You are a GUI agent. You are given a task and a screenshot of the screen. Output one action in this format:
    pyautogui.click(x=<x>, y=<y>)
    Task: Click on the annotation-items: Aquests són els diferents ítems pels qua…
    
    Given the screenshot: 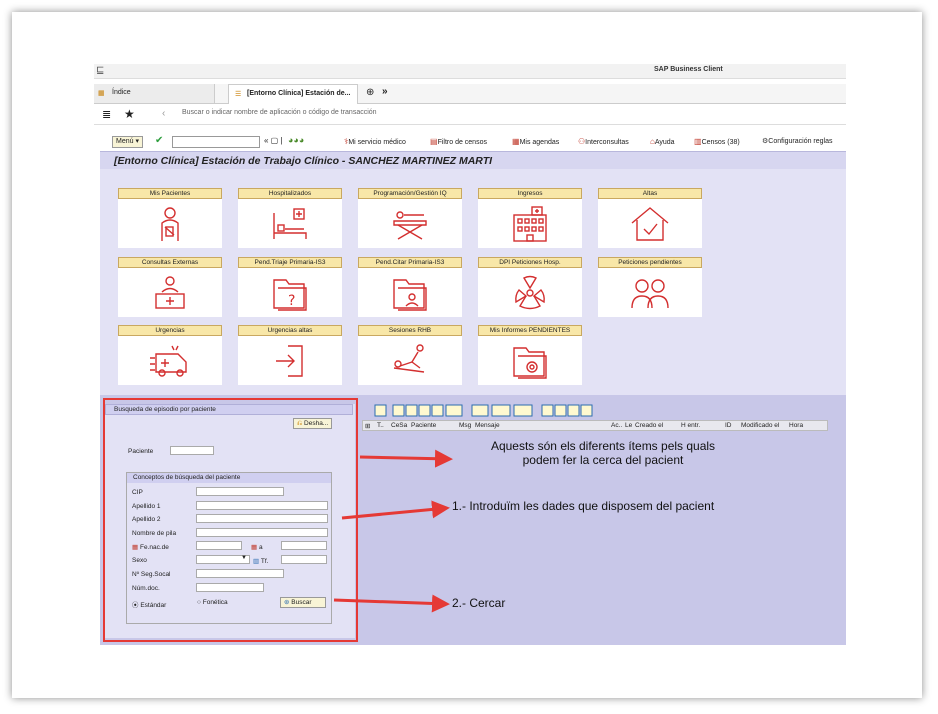 What is the action you would take?
    pyautogui.click(x=603, y=453)
    